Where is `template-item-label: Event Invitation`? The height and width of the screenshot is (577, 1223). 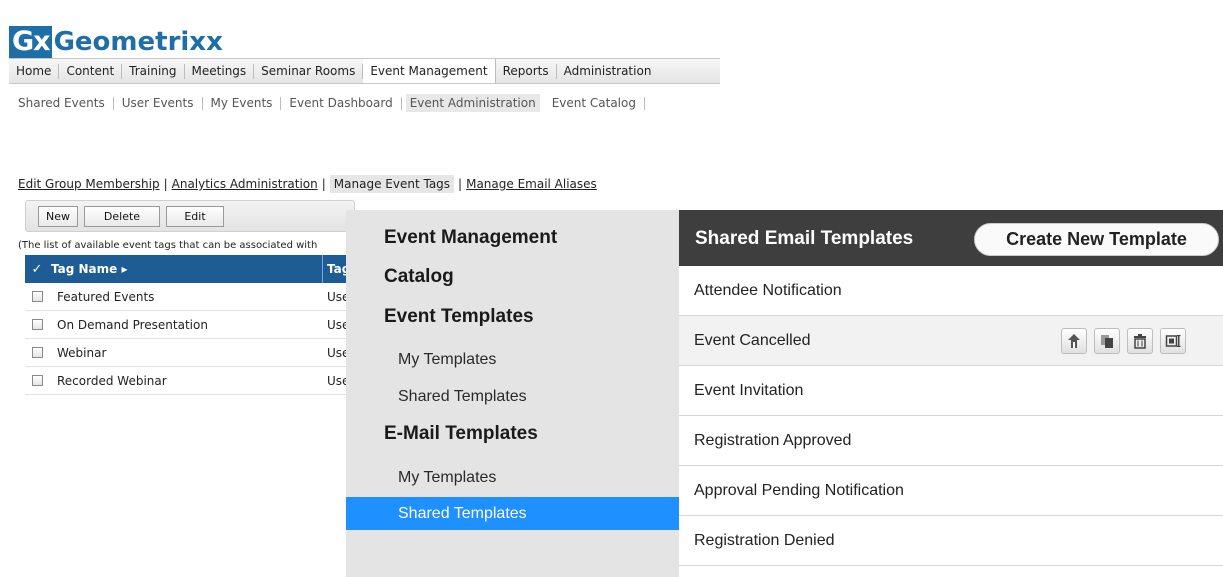 template-item-label: Event Invitation is located at coordinates (749, 390).